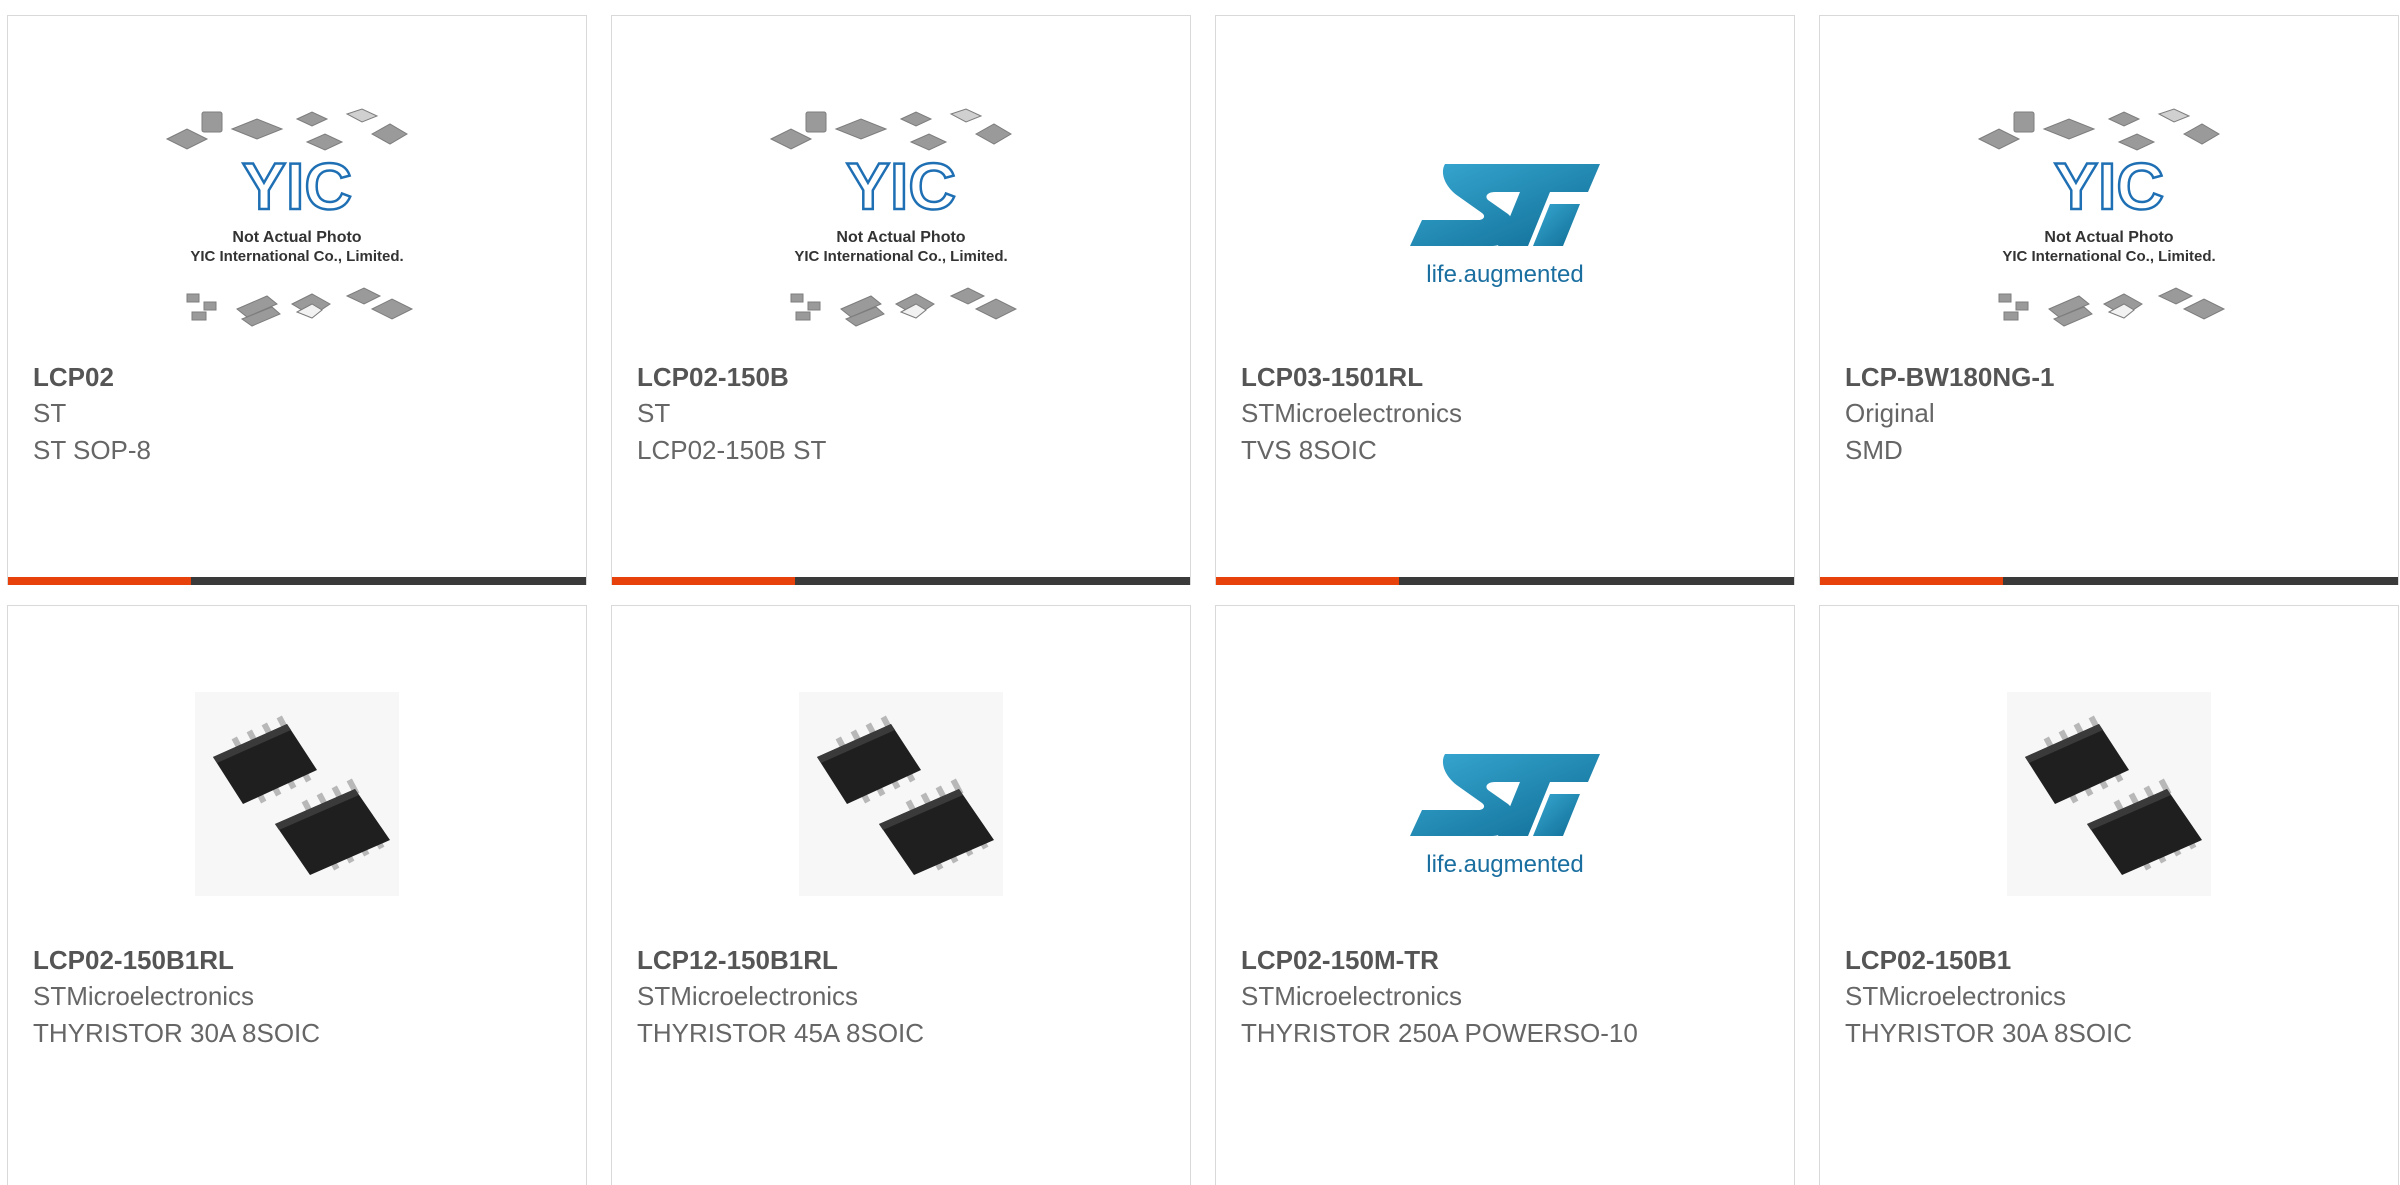 The height and width of the screenshot is (1185, 2400). Describe the element at coordinates (1439, 1033) in the screenshot. I see `description-label: THYRISTOR 250A POWERSO-10` at that location.